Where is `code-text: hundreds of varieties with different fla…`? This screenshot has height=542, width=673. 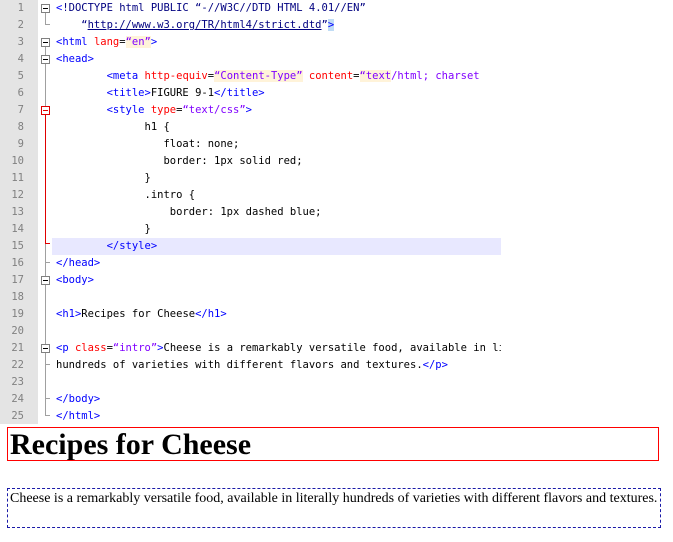
code-text: hundreds of varieties with different fla… is located at coordinates (252, 365).